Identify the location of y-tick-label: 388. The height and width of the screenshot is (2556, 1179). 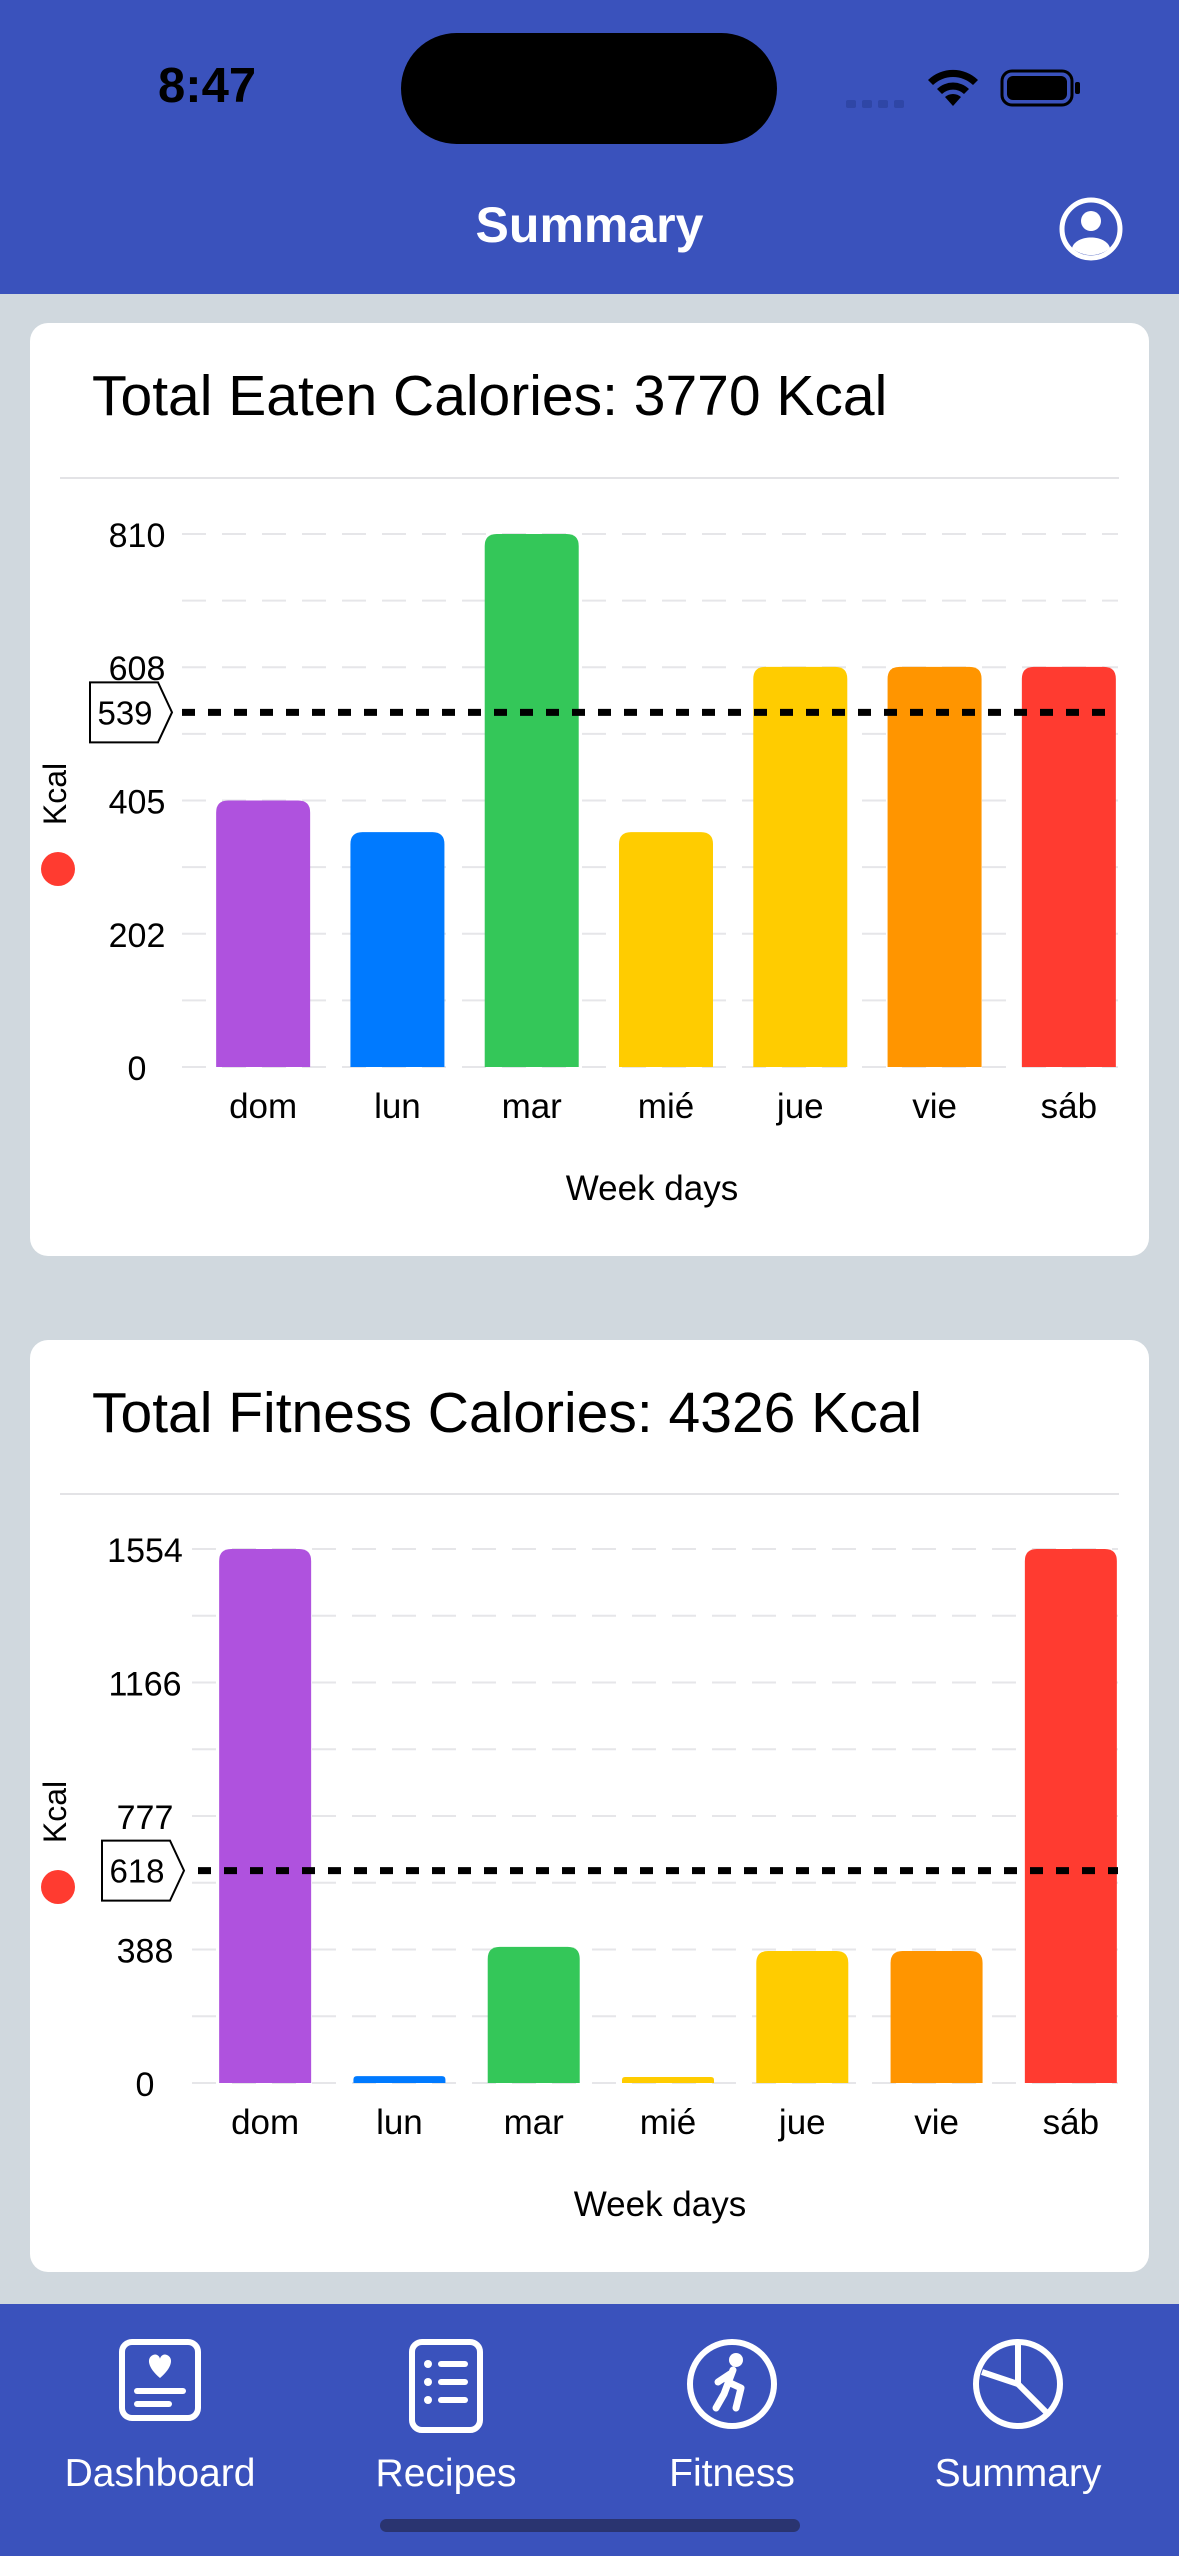
(145, 1952).